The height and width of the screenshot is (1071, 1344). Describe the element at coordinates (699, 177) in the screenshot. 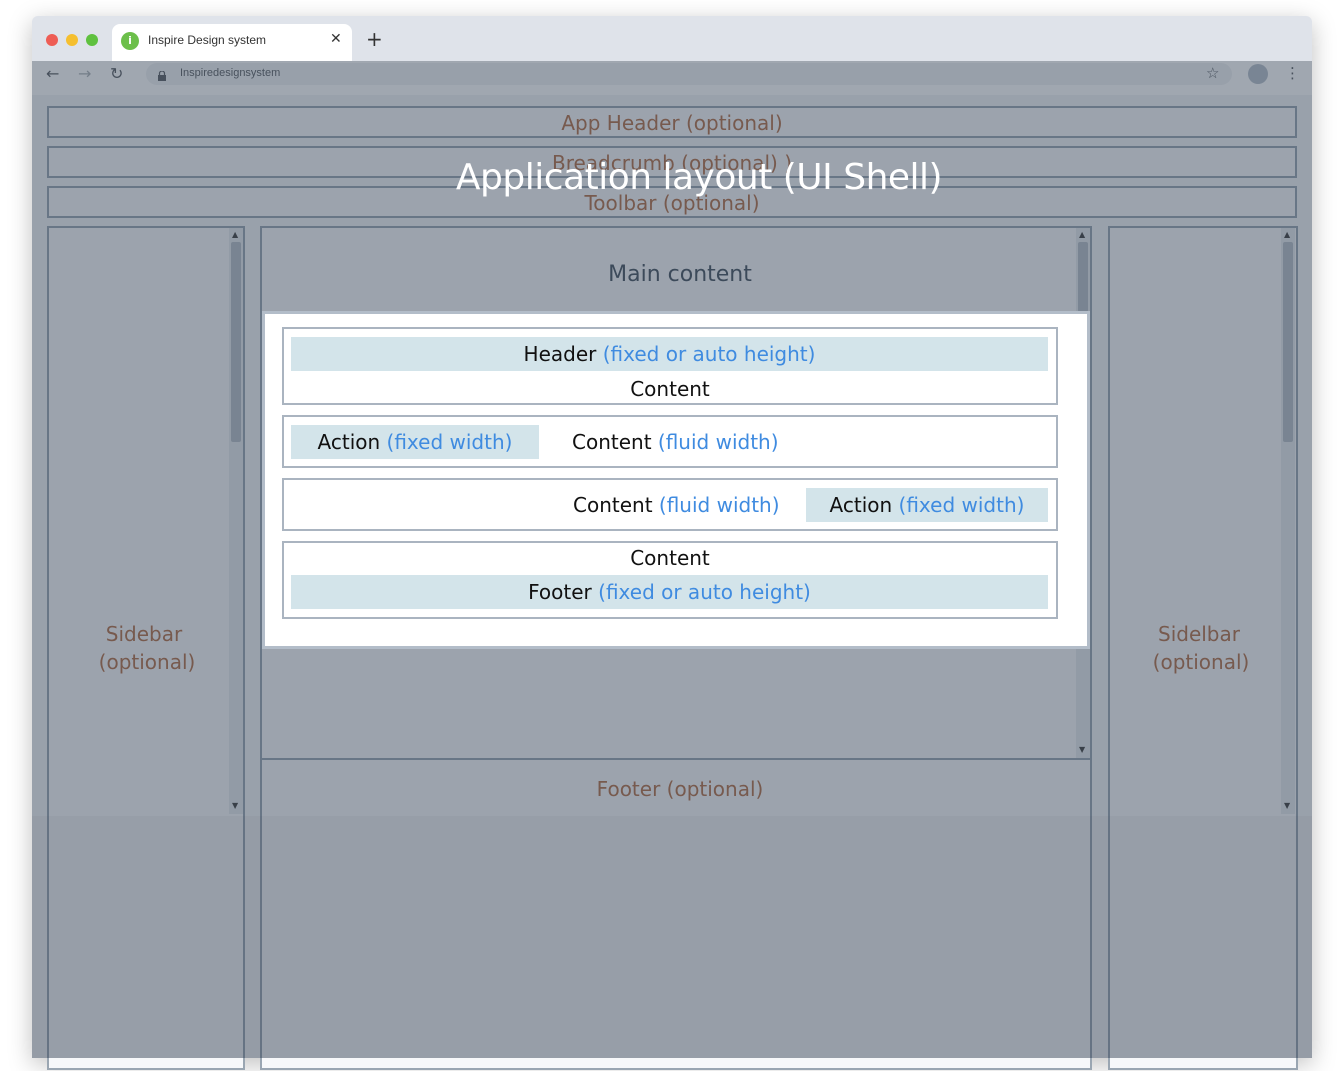

I see `page-title: Application layout (UI Shell)` at that location.